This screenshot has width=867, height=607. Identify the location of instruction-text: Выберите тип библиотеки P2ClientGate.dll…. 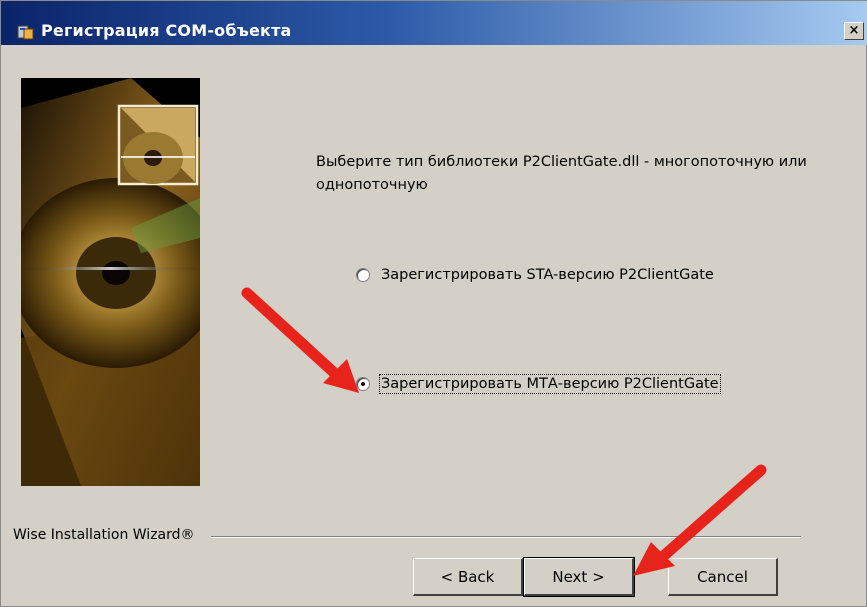
(561, 173).